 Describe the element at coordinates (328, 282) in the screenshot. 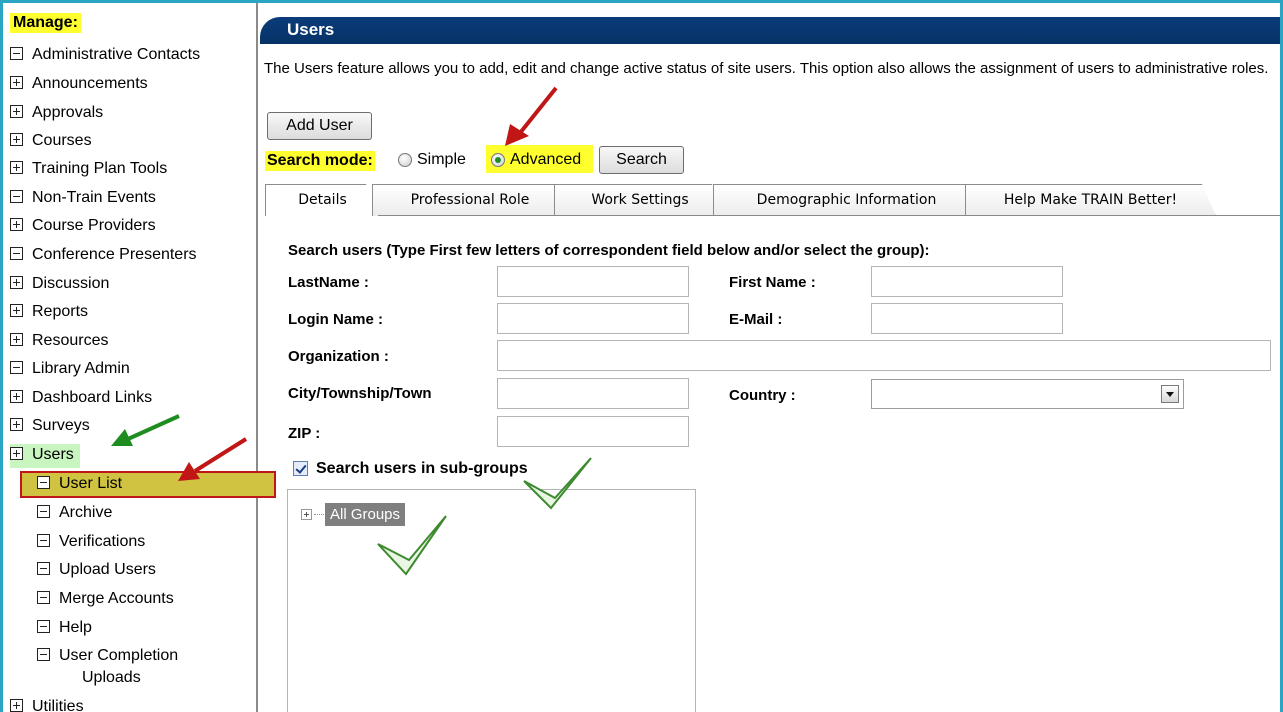

I see `last-name-label: LastName :` at that location.